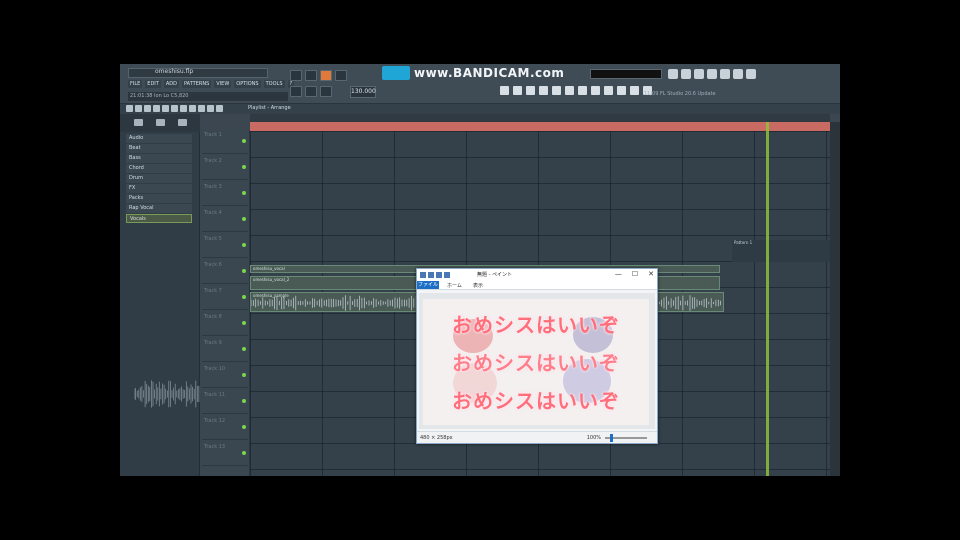  I want to click on wait-button, so click(341, 75).